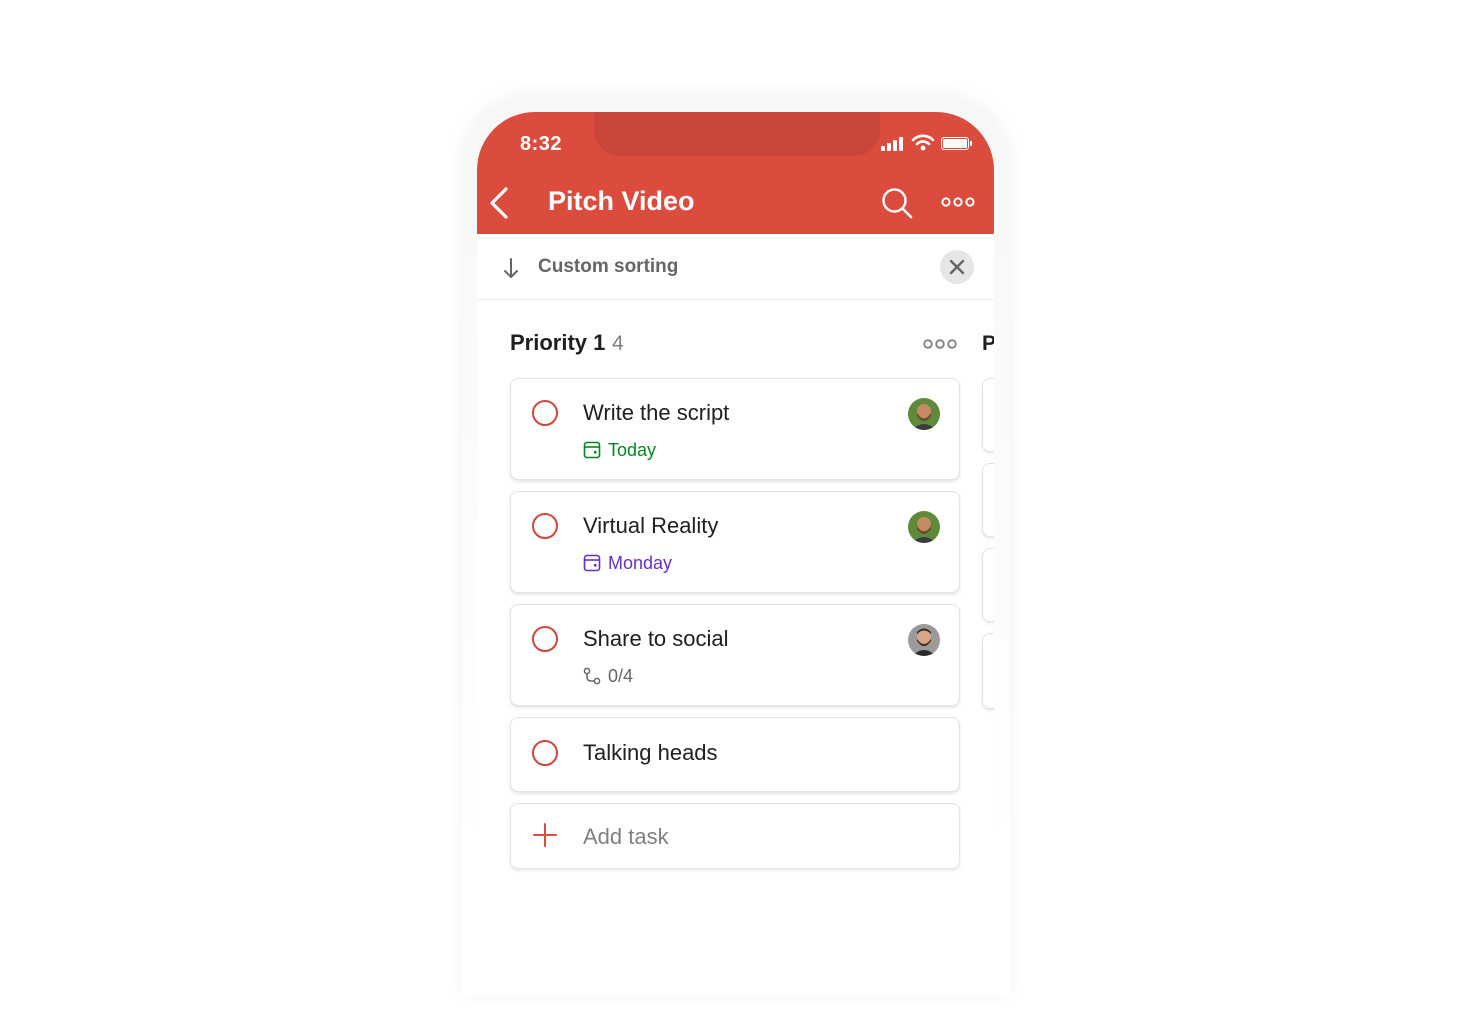  Describe the element at coordinates (735, 754) in the screenshot. I see `task-card: Talking heads` at that location.